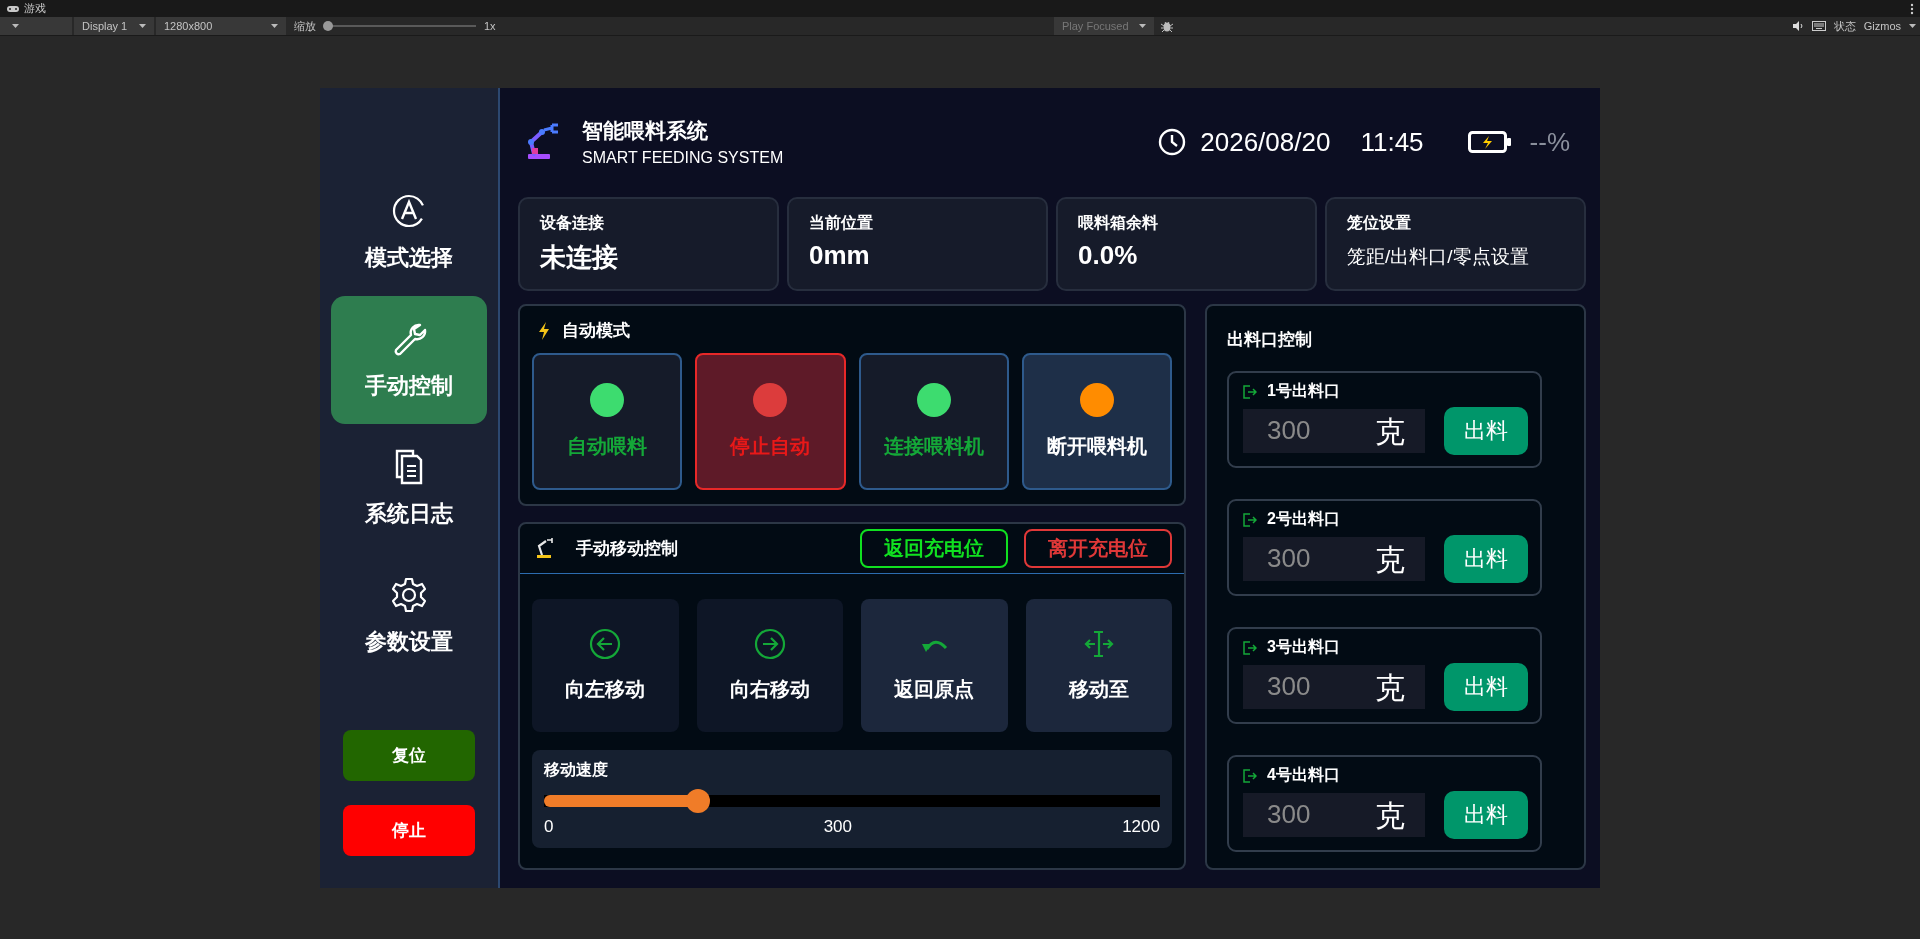 This screenshot has width=1920, height=939. I want to click on leave-charger-button: 离开充电位, so click(1098, 548).